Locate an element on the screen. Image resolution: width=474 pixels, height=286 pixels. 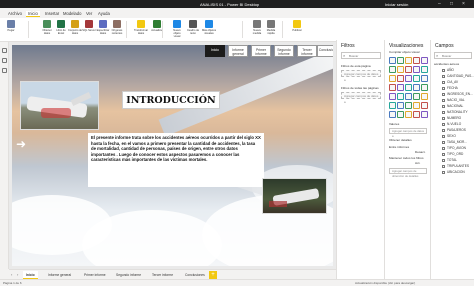
add-page-button: + is located at coordinates (213, 275).